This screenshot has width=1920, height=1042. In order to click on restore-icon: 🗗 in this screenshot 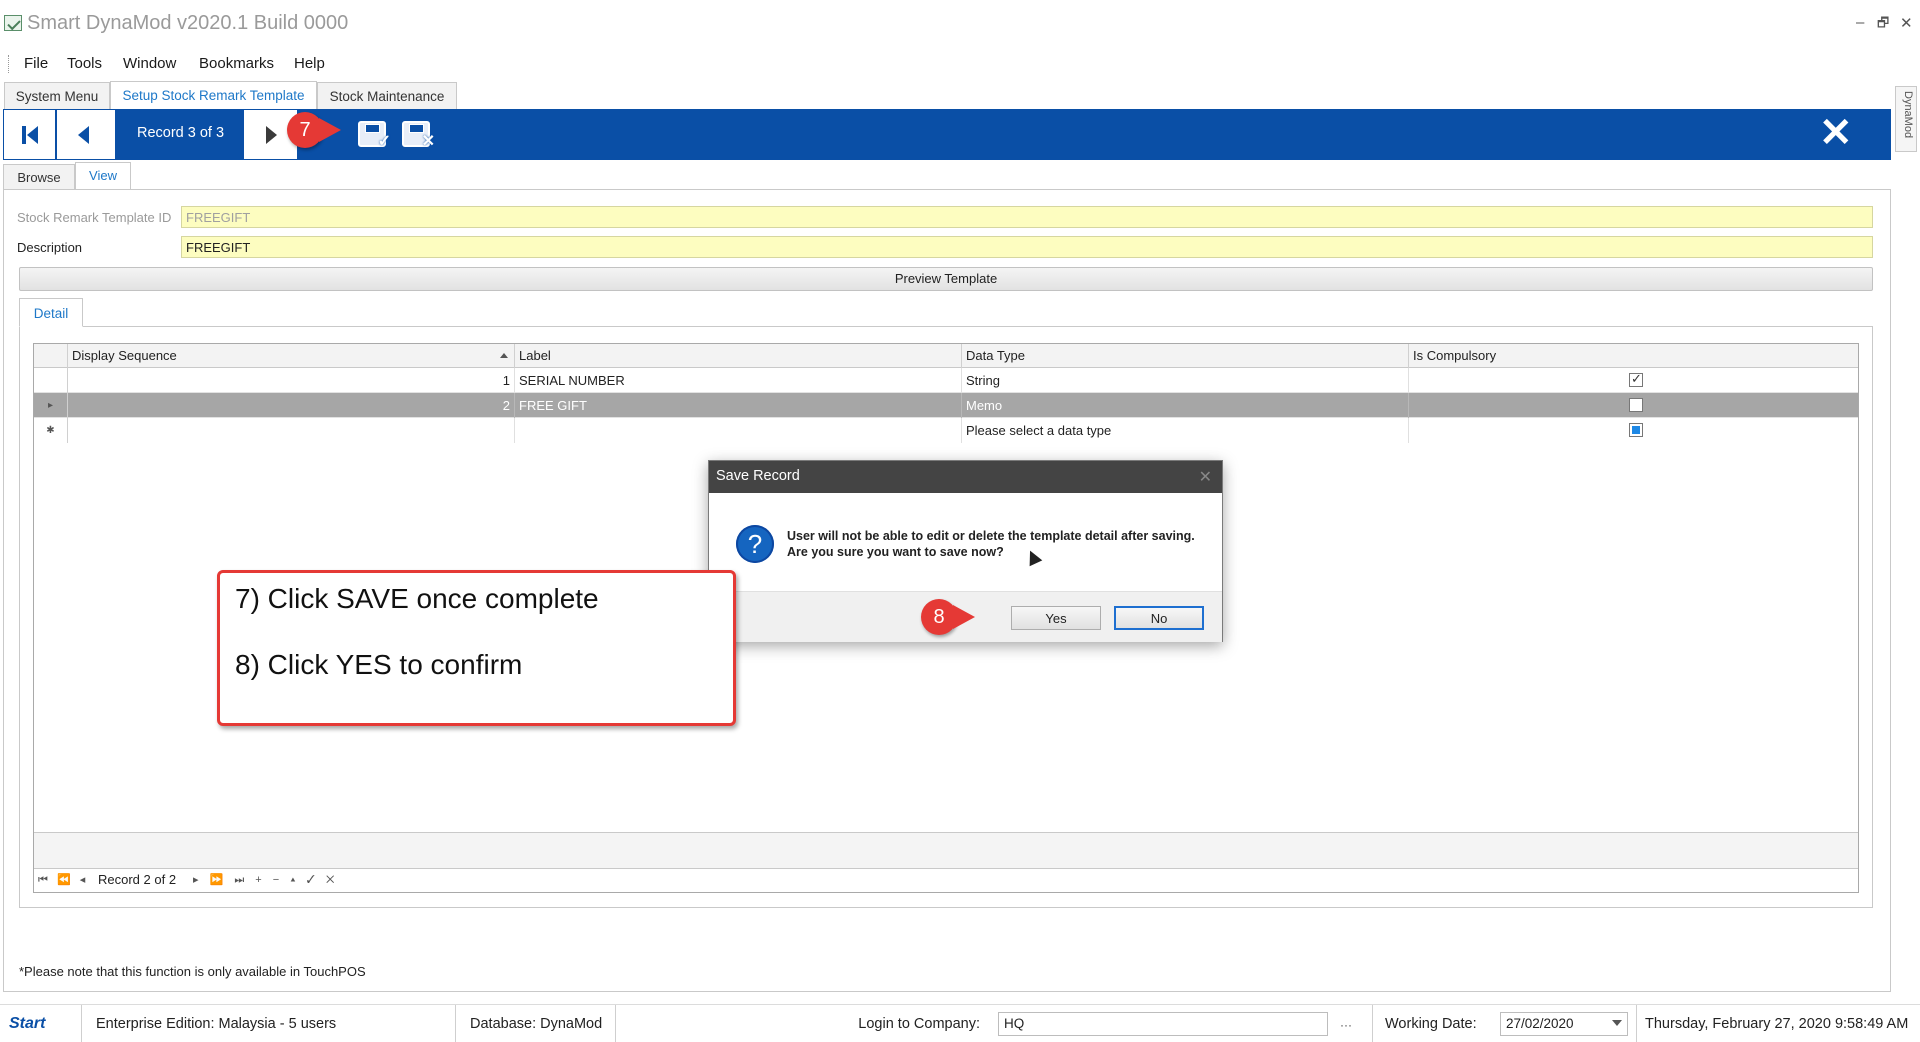, I will do `click(1883, 25)`.